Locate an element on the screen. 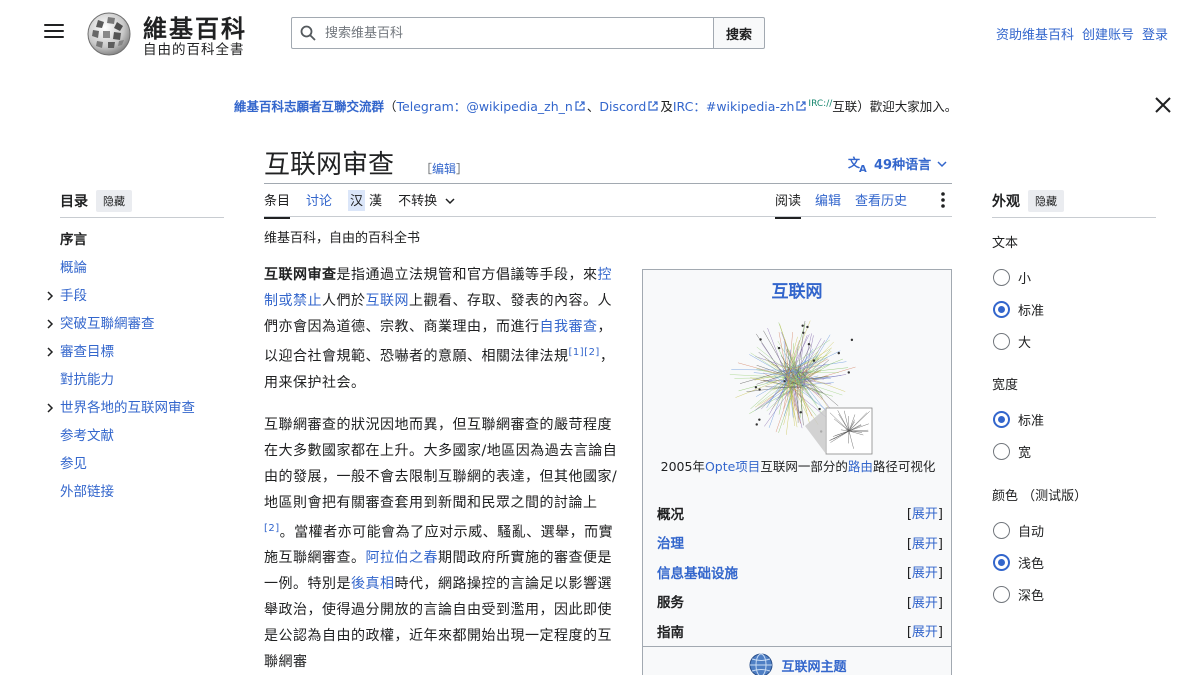 This screenshot has width=1200, height=675. variant-switch: 汉 漢 is located at coordinates (365, 204).